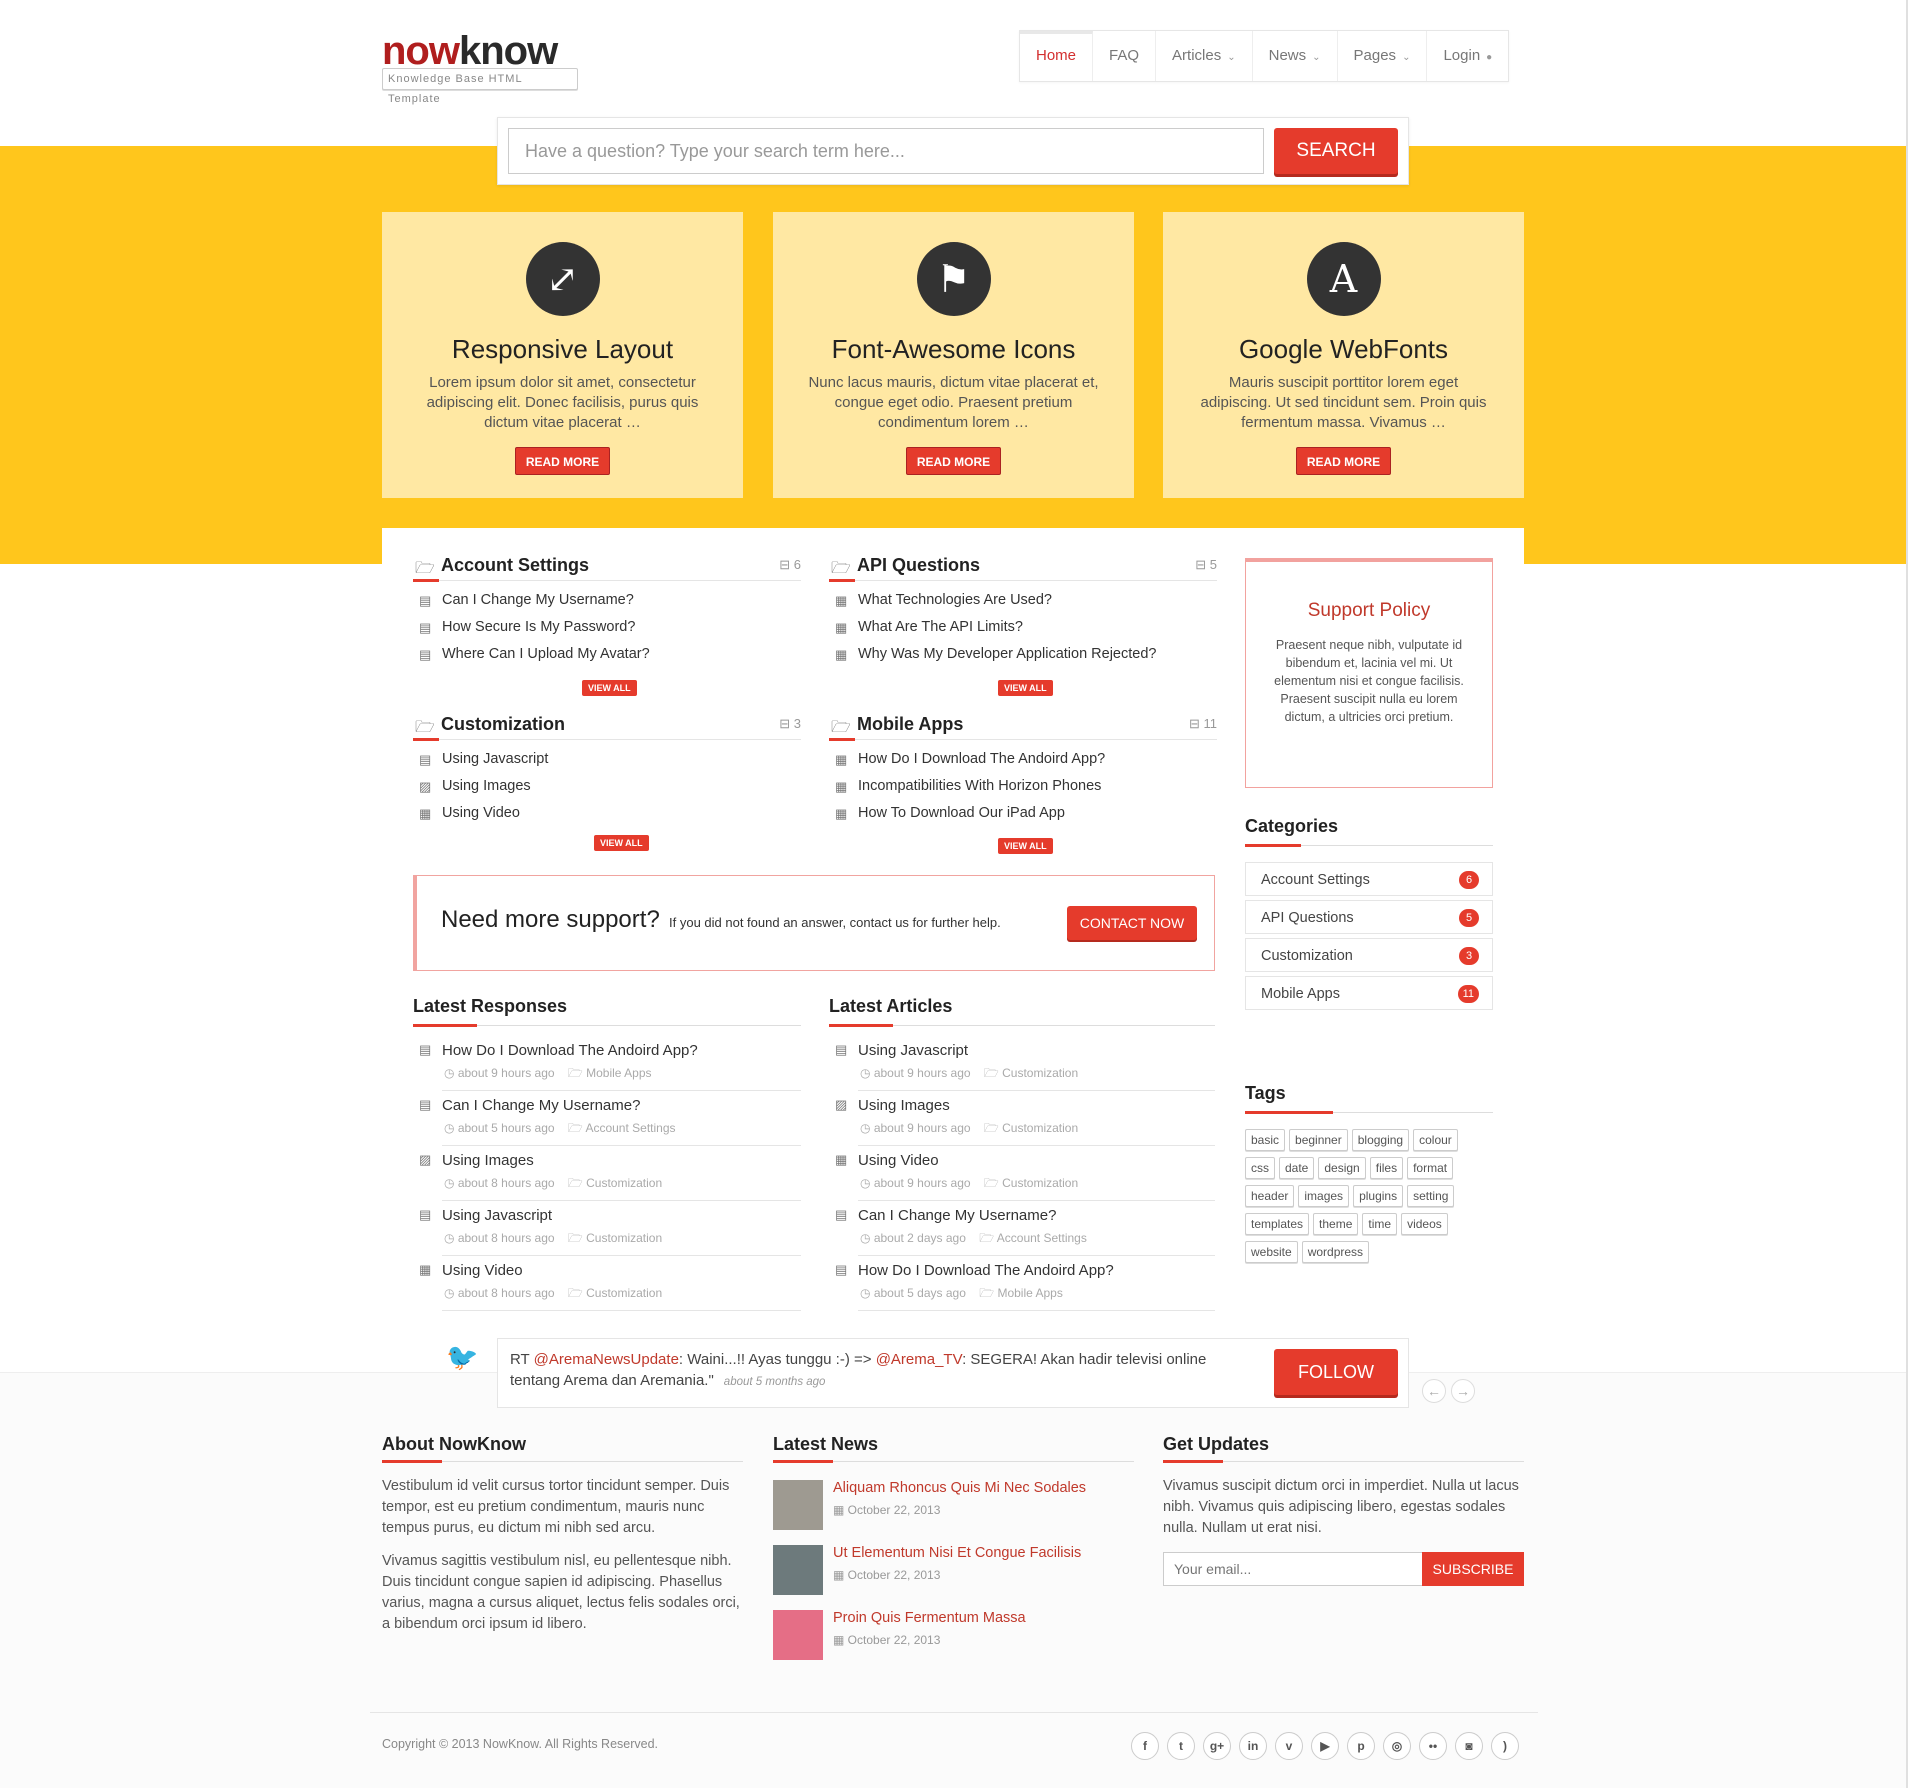 Image resolution: width=1908 pixels, height=1788 pixels. I want to click on tag-link: date, so click(1297, 1168).